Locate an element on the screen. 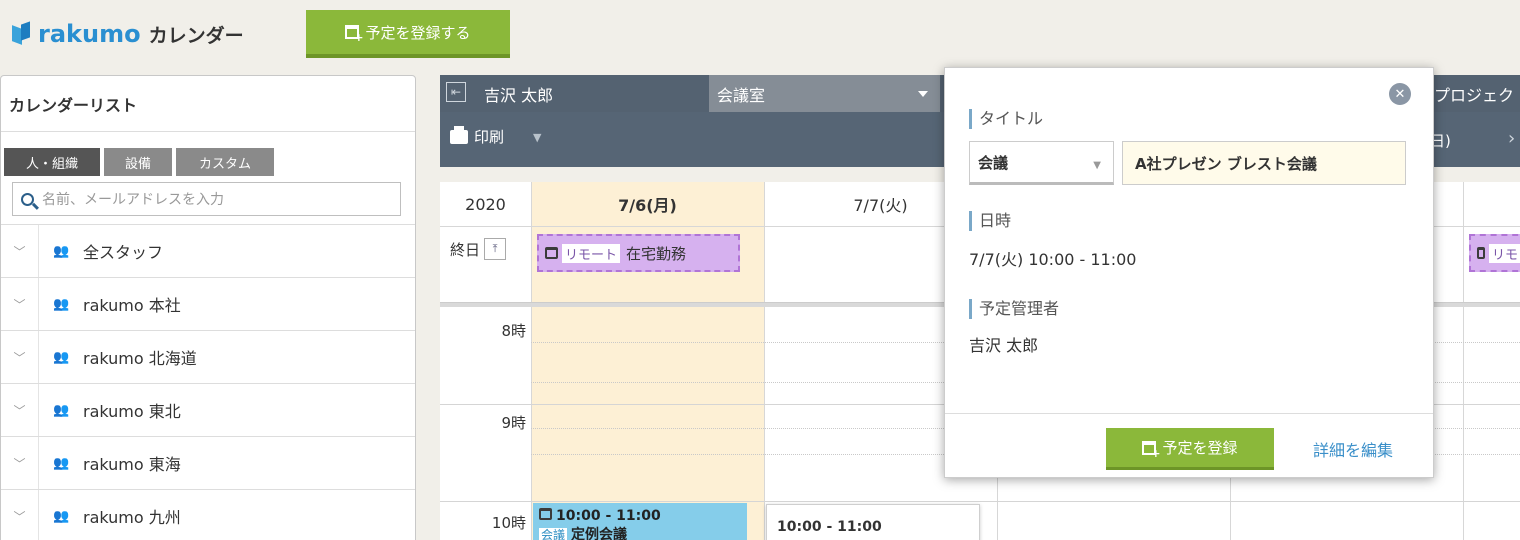 This screenshot has width=1520, height=540. draft-event-time: 10:00 - 11:00 is located at coordinates (829, 527).